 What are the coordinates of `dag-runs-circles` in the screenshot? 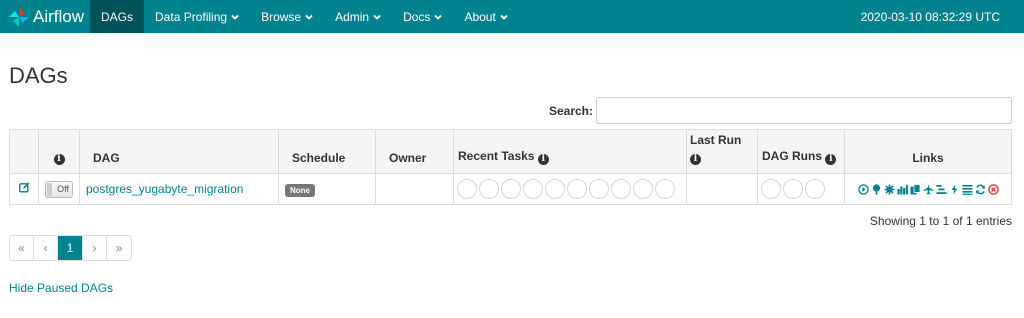 It's located at (801, 189).